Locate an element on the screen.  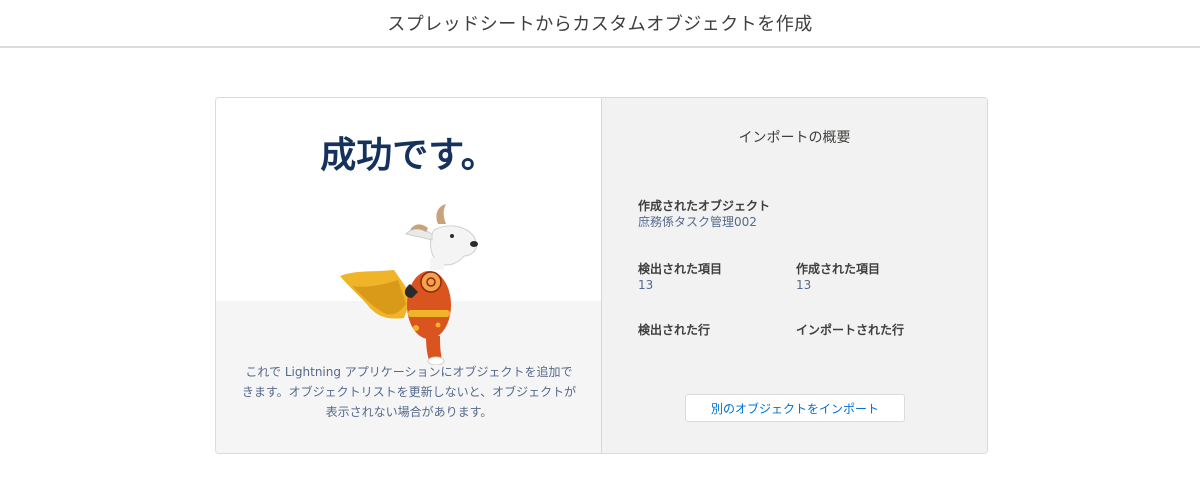
detected-rows-field: 検出された行 is located at coordinates (674, 330).